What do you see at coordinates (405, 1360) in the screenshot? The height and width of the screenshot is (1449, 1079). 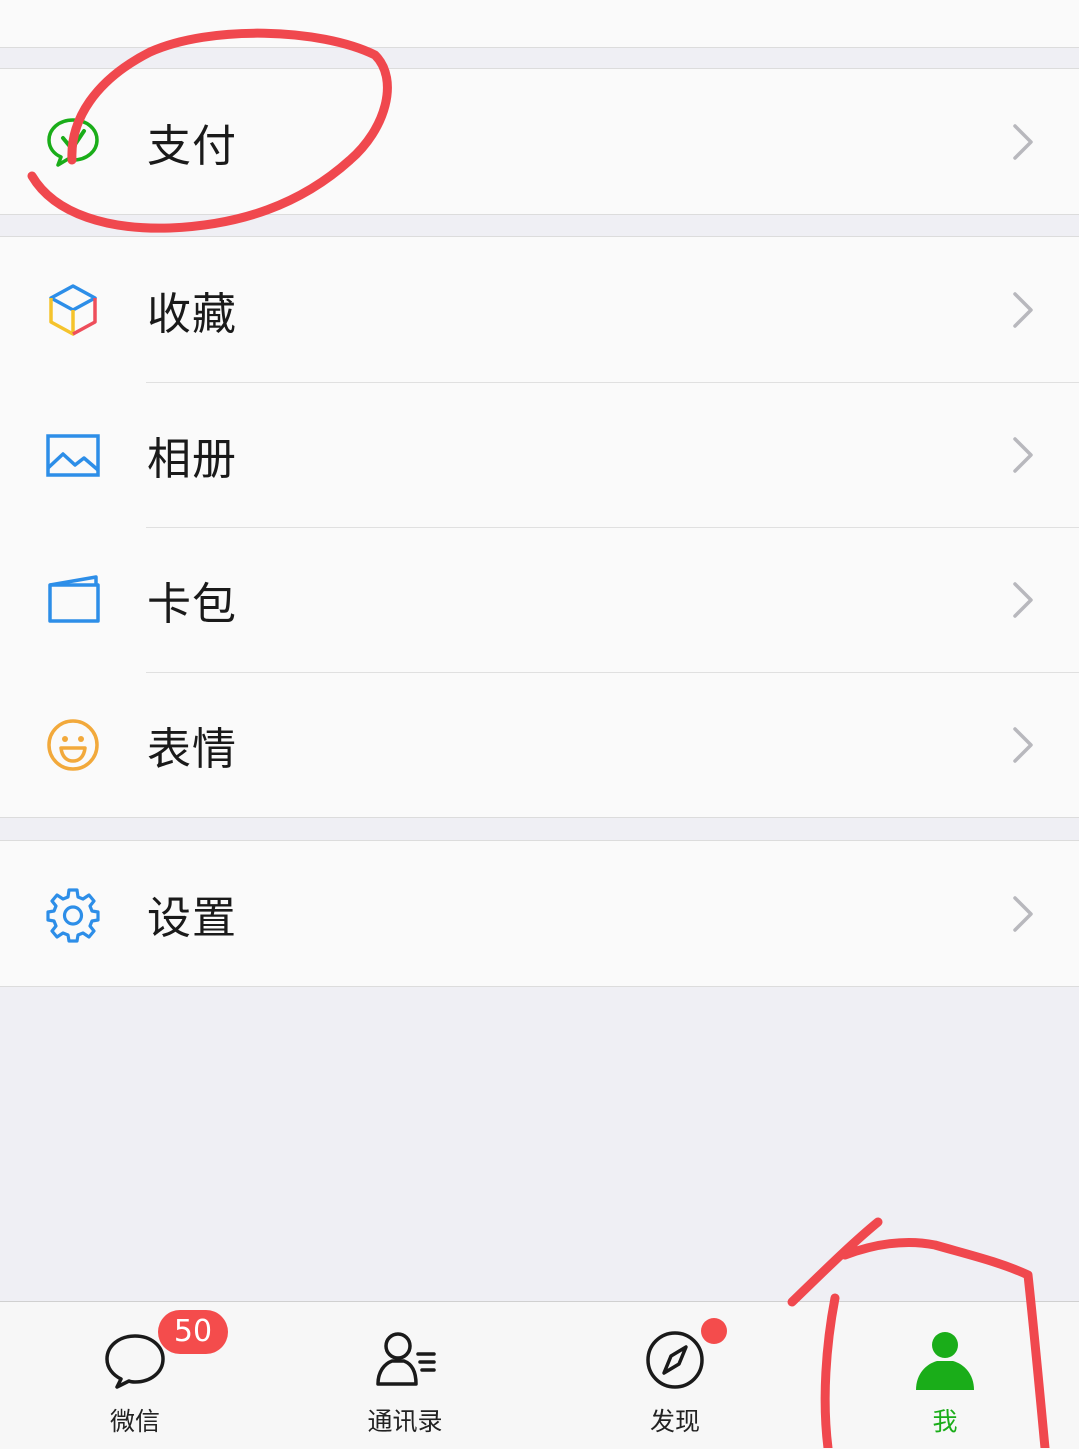 I see `contacts-icon` at bounding box center [405, 1360].